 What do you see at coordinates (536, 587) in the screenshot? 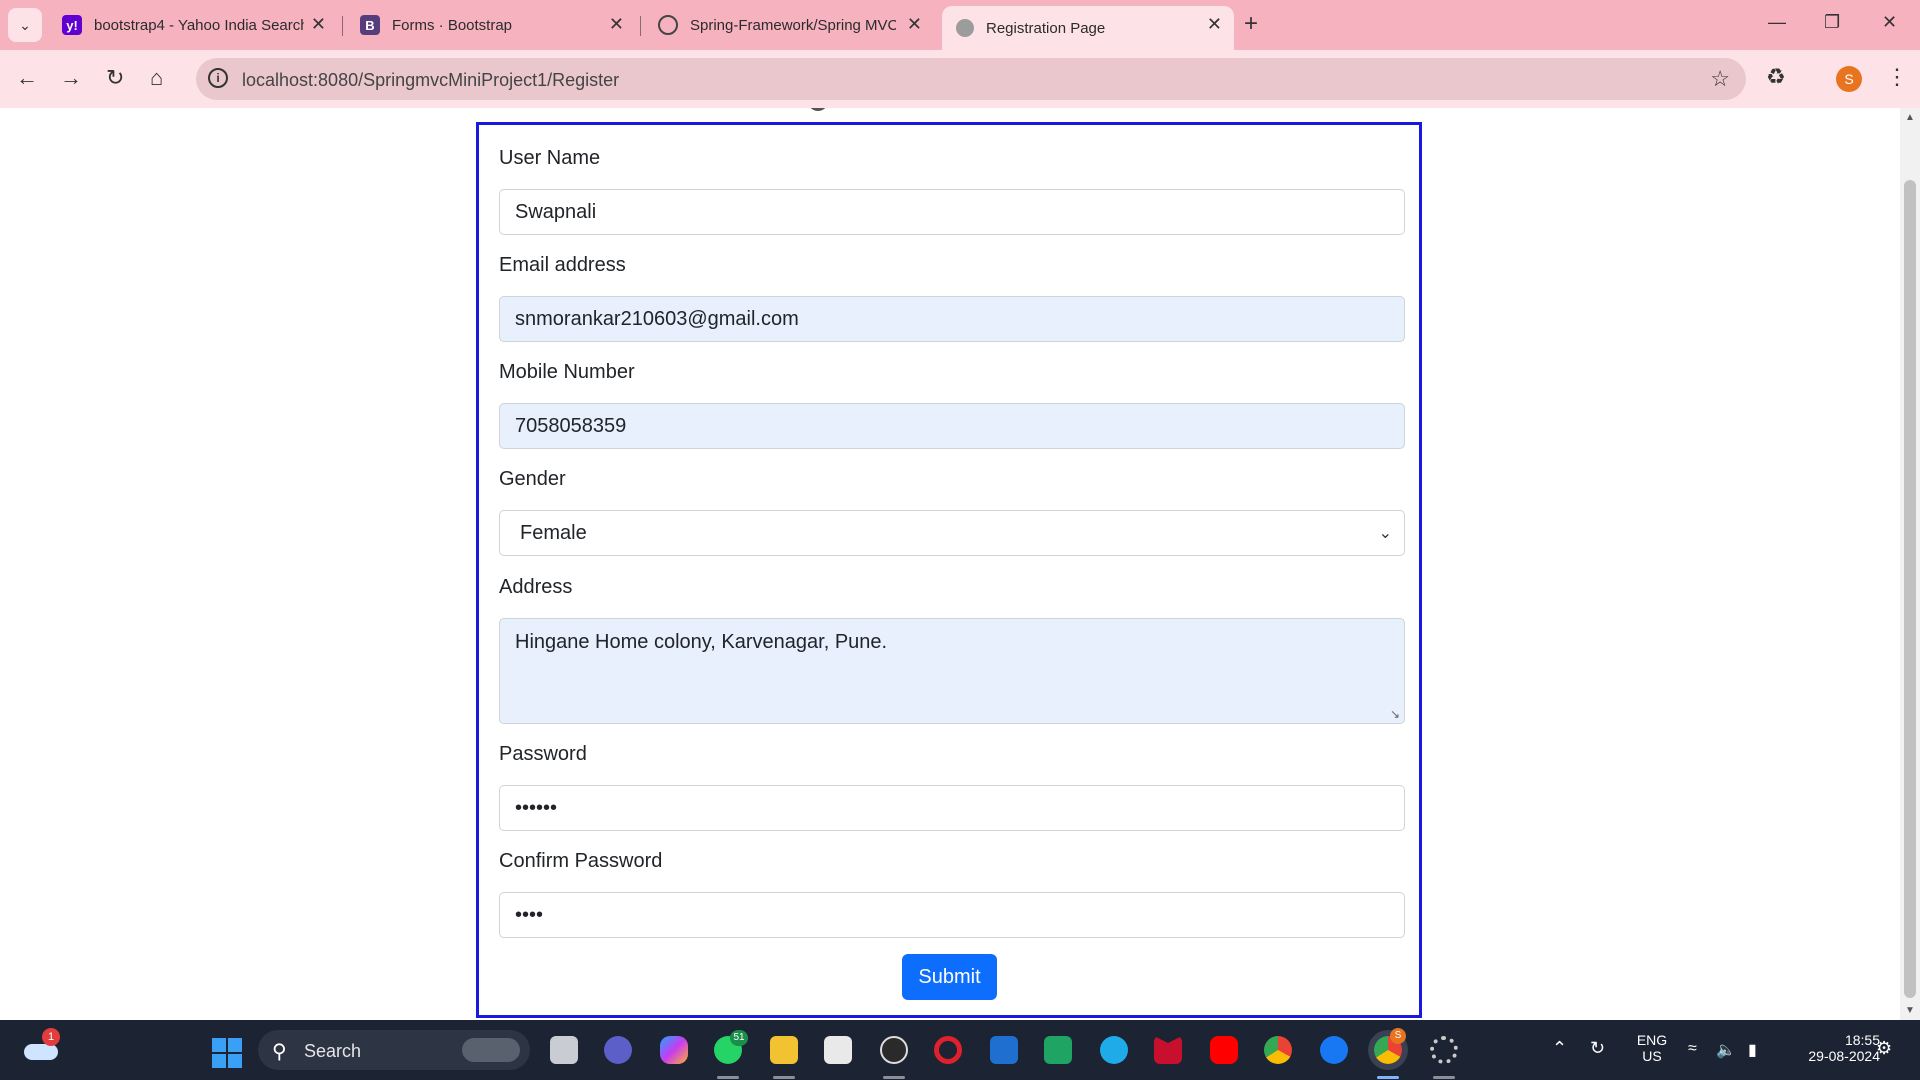
I see `address-label: Address` at bounding box center [536, 587].